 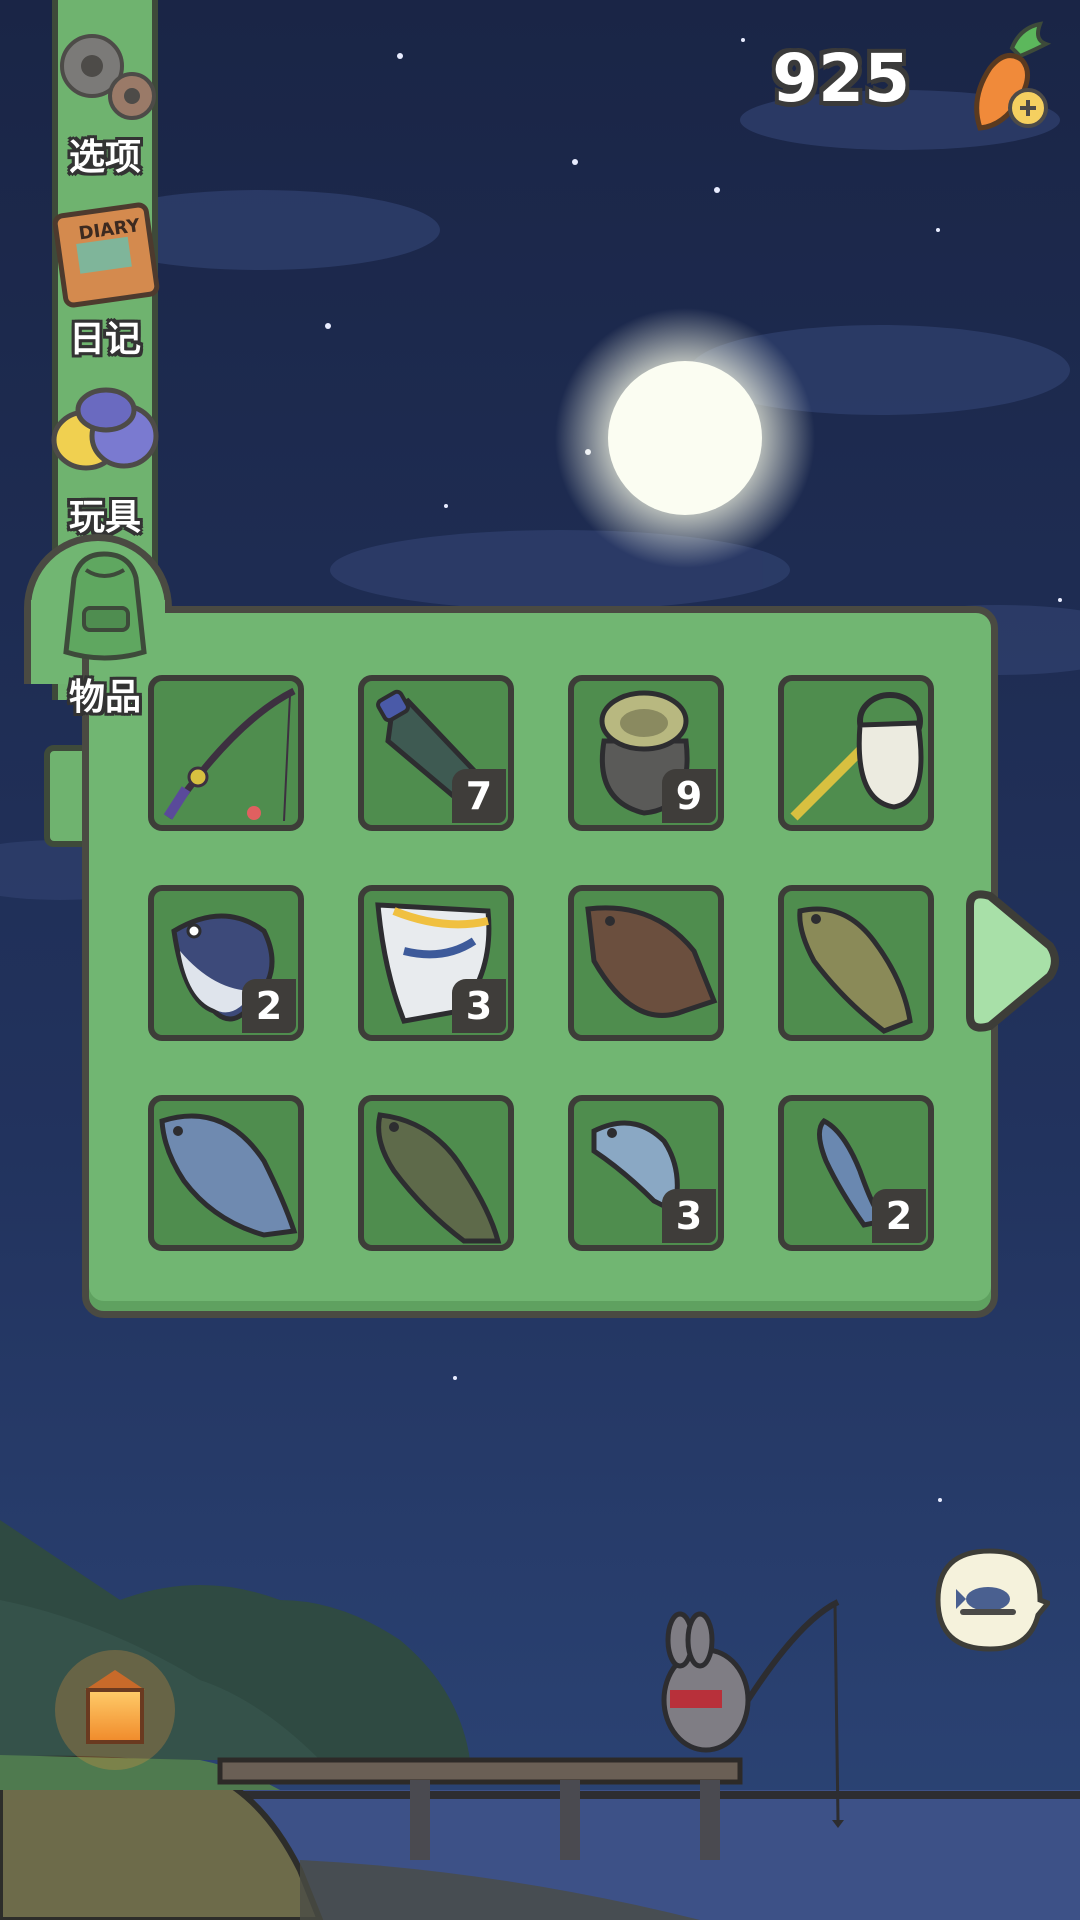 What do you see at coordinates (108, 77) in the screenshot?
I see `gear-icon` at bounding box center [108, 77].